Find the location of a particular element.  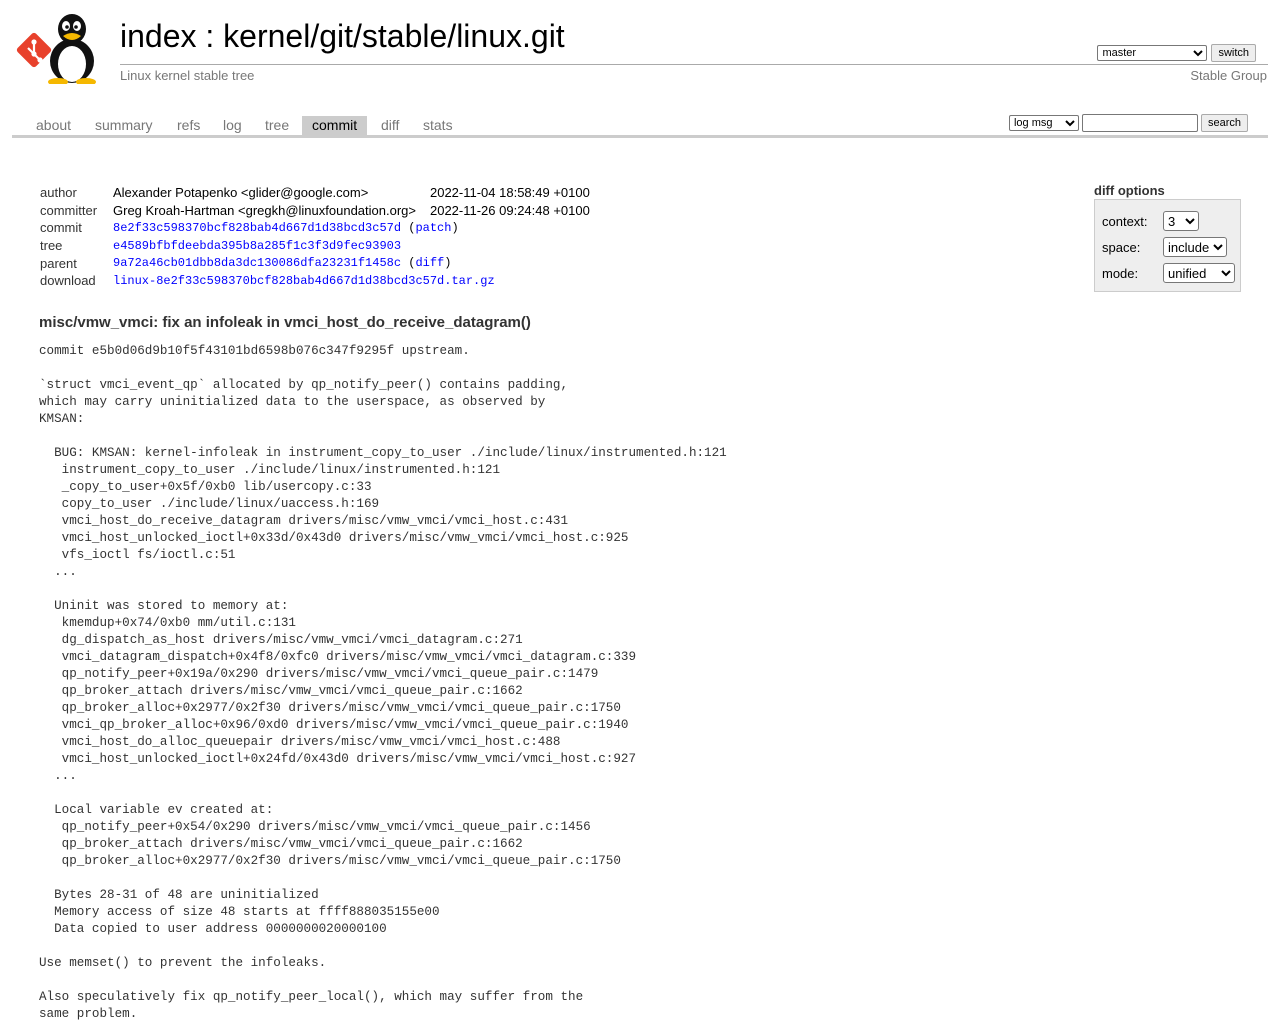

tab-stats: stats is located at coordinates (438, 125).